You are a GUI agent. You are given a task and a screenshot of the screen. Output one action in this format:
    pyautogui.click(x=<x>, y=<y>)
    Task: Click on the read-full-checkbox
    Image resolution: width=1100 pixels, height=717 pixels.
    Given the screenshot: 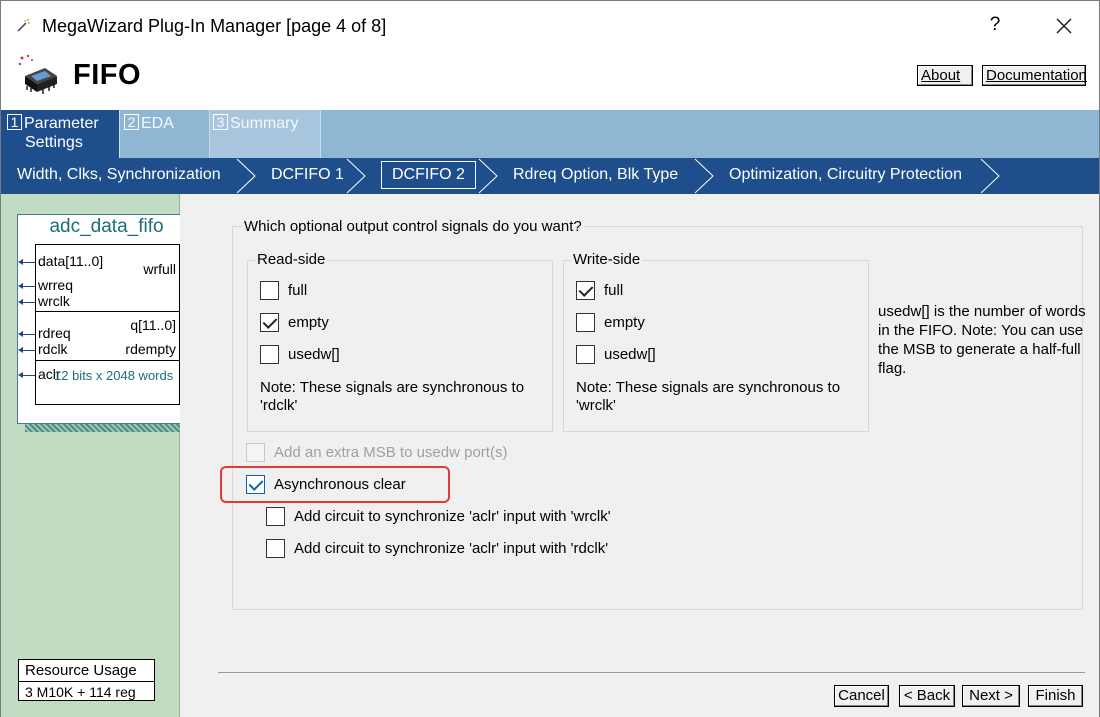 What is the action you would take?
    pyautogui.click(x=269, y=290)
    